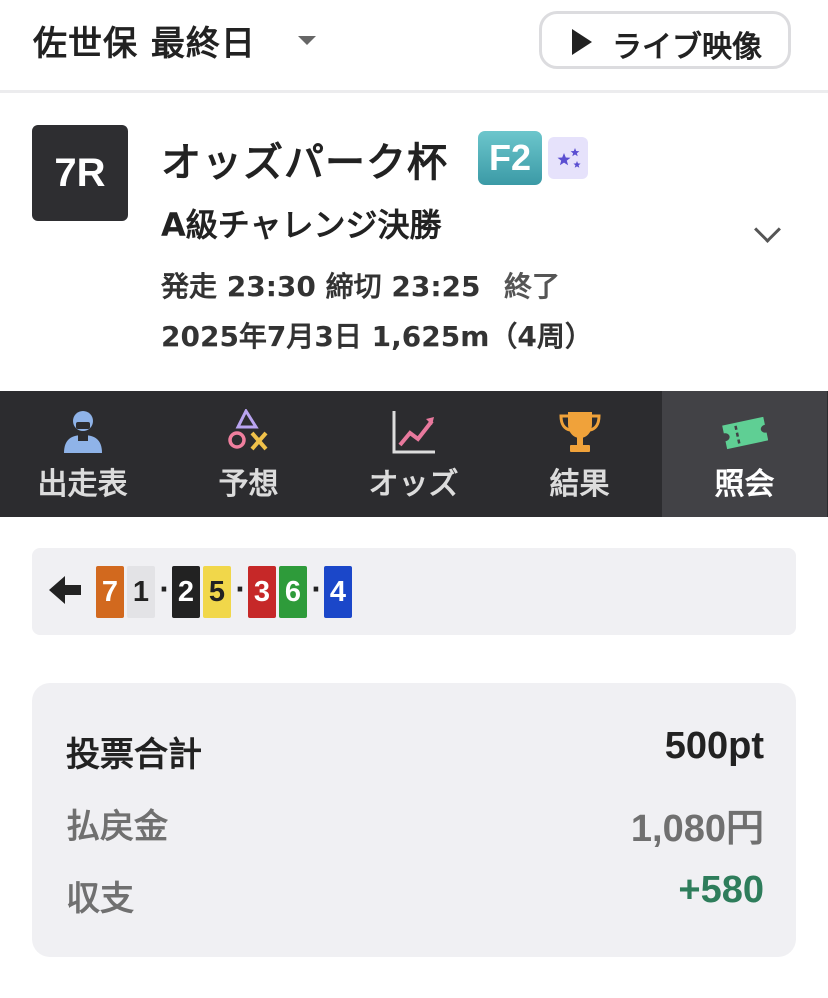  What do you see at coordinates (580, 432) in the screenshot?
I see `trophy-icon` at bounding box center [580, 432].